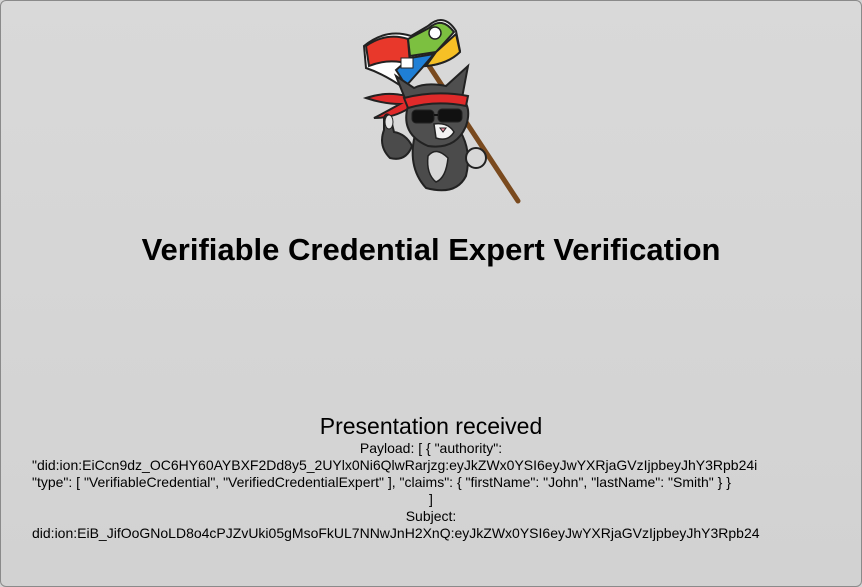 The width and height of the screenshot is (862, 587). What do you see at coordinates (431, 426) in the screenshot?
I see `presentation-heading: Presentation received` at bounding box center [431, 426].